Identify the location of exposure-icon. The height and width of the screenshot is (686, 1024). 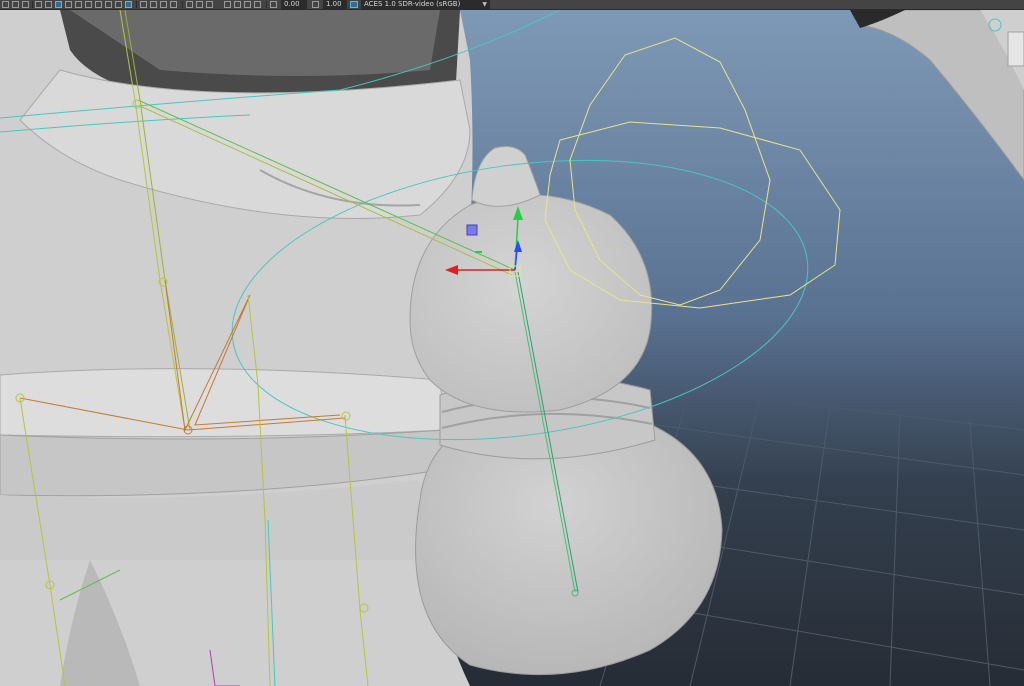
(273, 4).